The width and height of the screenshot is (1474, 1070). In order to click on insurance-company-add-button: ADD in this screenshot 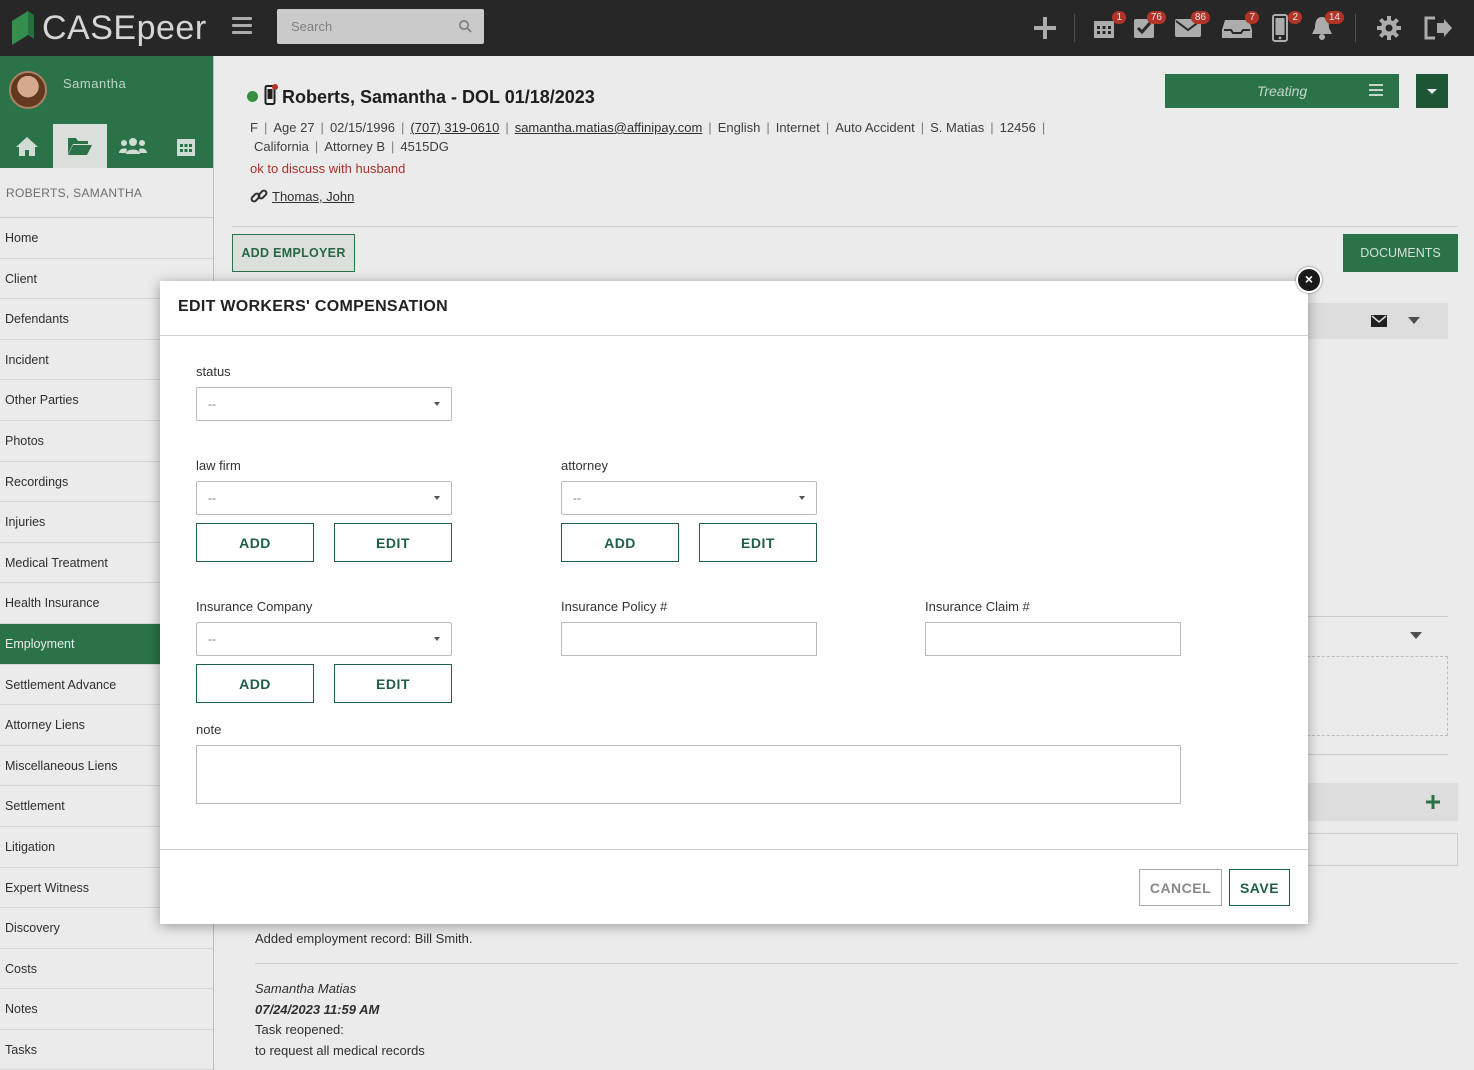, I will do `click(255, 683)`.